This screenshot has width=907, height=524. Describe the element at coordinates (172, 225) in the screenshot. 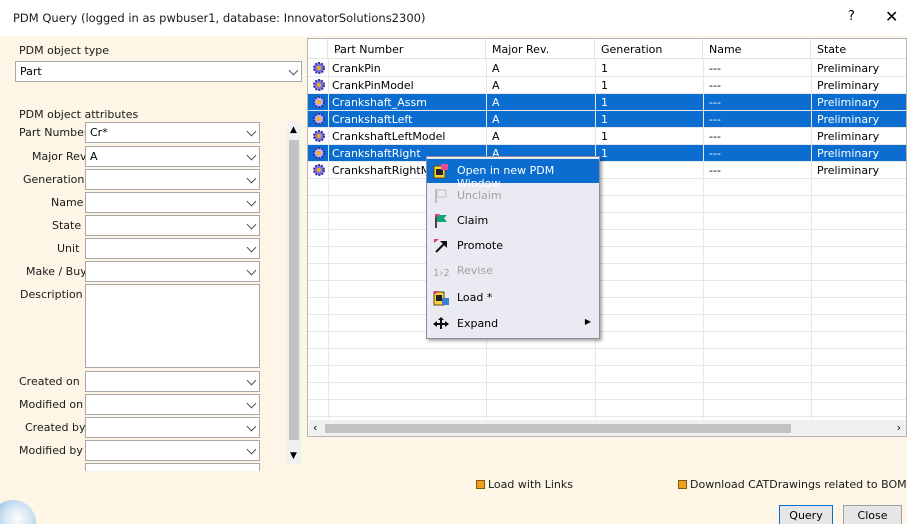

I see `state-field` at that location.